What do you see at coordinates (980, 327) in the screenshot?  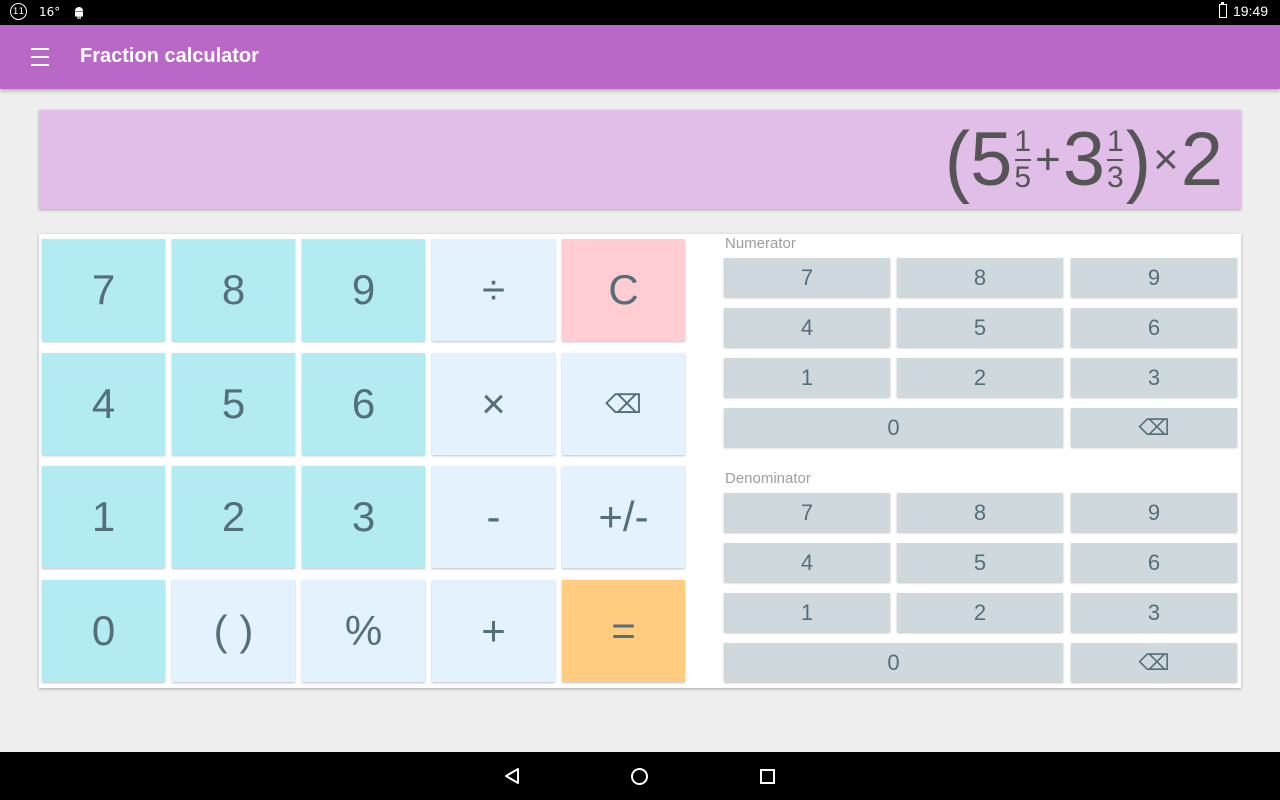 I see `numerator-key-5: 5` at bounding box center [980, 327].